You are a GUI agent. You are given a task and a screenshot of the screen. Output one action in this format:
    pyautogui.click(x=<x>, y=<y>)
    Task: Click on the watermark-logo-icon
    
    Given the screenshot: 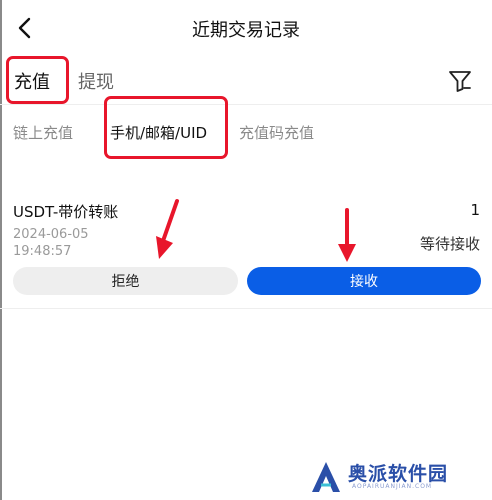 What is the action you would take?
    pyautogui.click(x=326, y=477)
    